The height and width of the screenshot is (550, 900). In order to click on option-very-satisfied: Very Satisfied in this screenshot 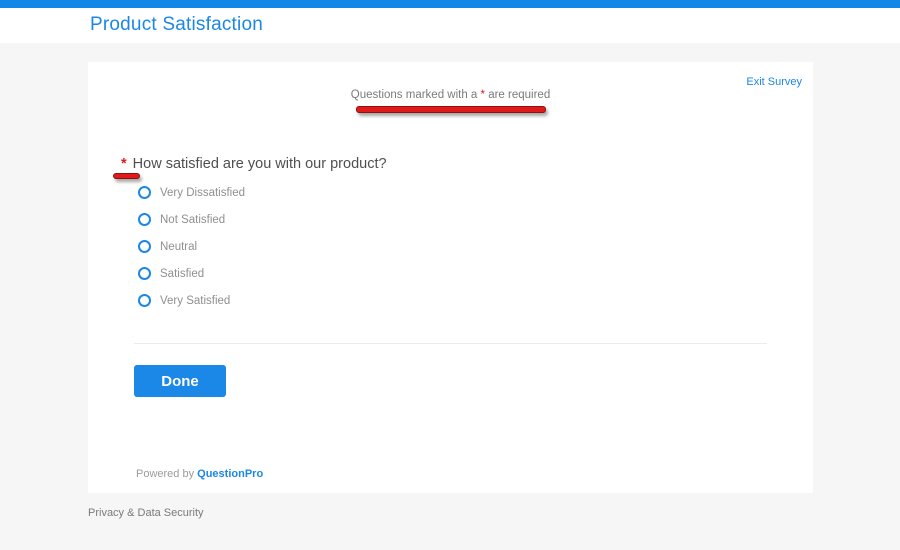, I will do `click(191, 300)`.